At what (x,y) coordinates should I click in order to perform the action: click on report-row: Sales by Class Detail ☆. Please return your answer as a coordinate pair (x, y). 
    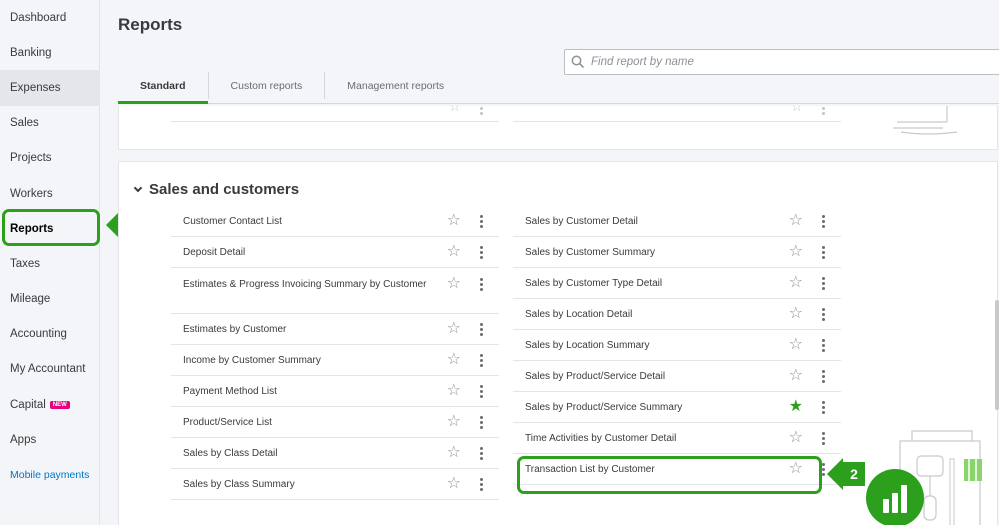
    Looking at the image, I should click on (335, 453).